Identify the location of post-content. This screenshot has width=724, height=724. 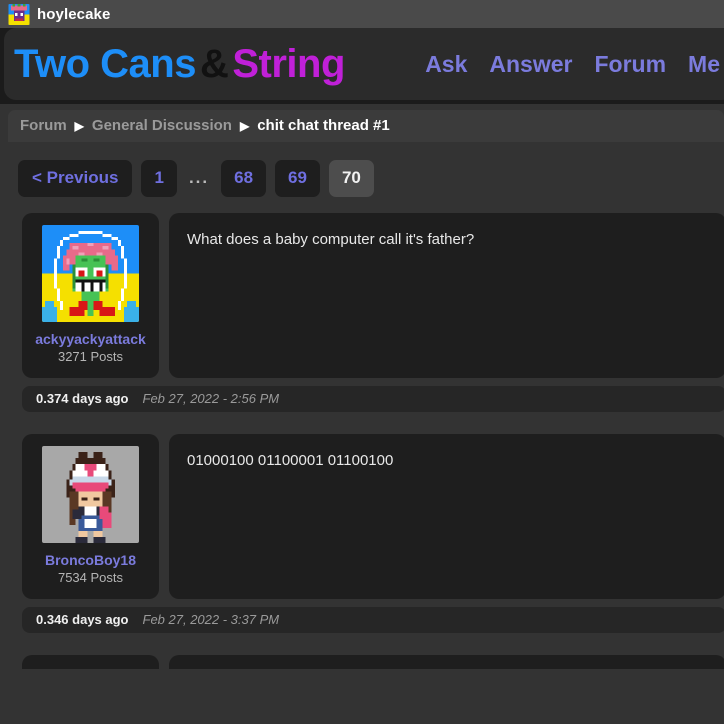
(446, 661).